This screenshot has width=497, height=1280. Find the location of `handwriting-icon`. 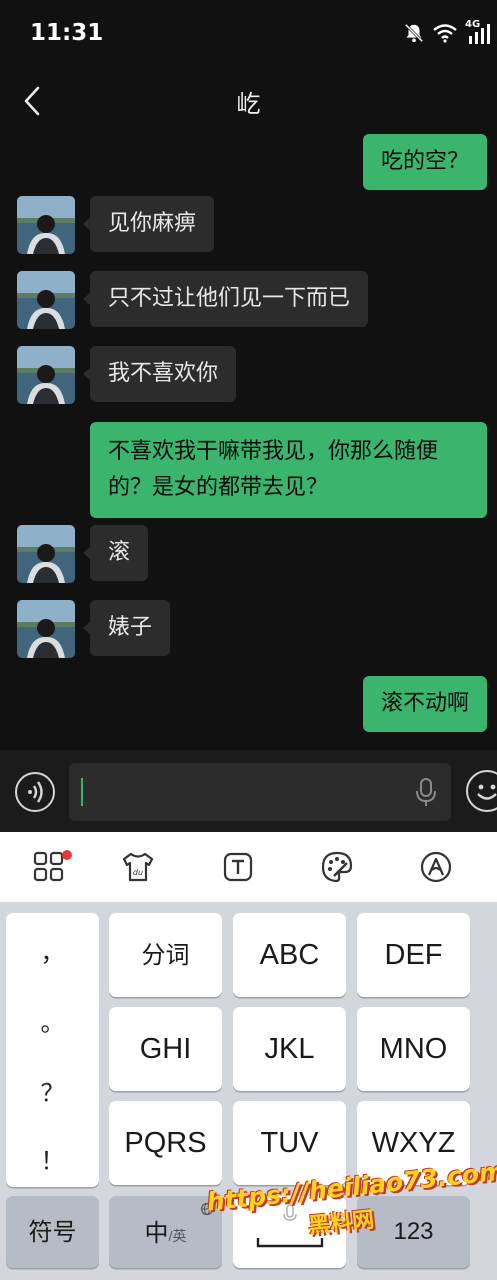

handwriting-icon is located at coordinates (436, 867).